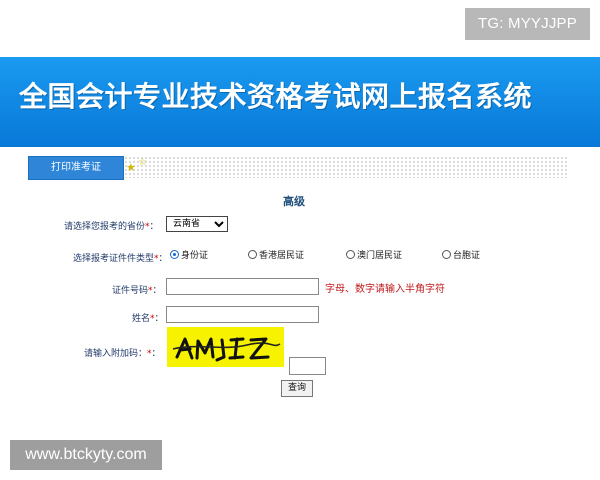  I want to click on captcha-input, so click(307, 366).